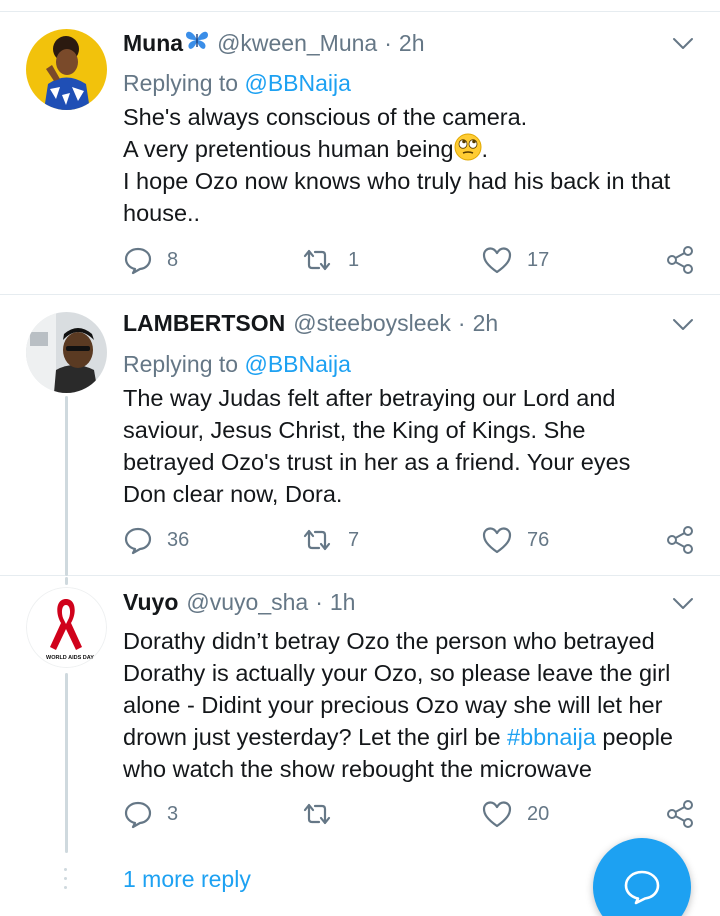 The width and height of the screenshot is (720, 916). I want to click on like-count: 76, so click(538, 539).